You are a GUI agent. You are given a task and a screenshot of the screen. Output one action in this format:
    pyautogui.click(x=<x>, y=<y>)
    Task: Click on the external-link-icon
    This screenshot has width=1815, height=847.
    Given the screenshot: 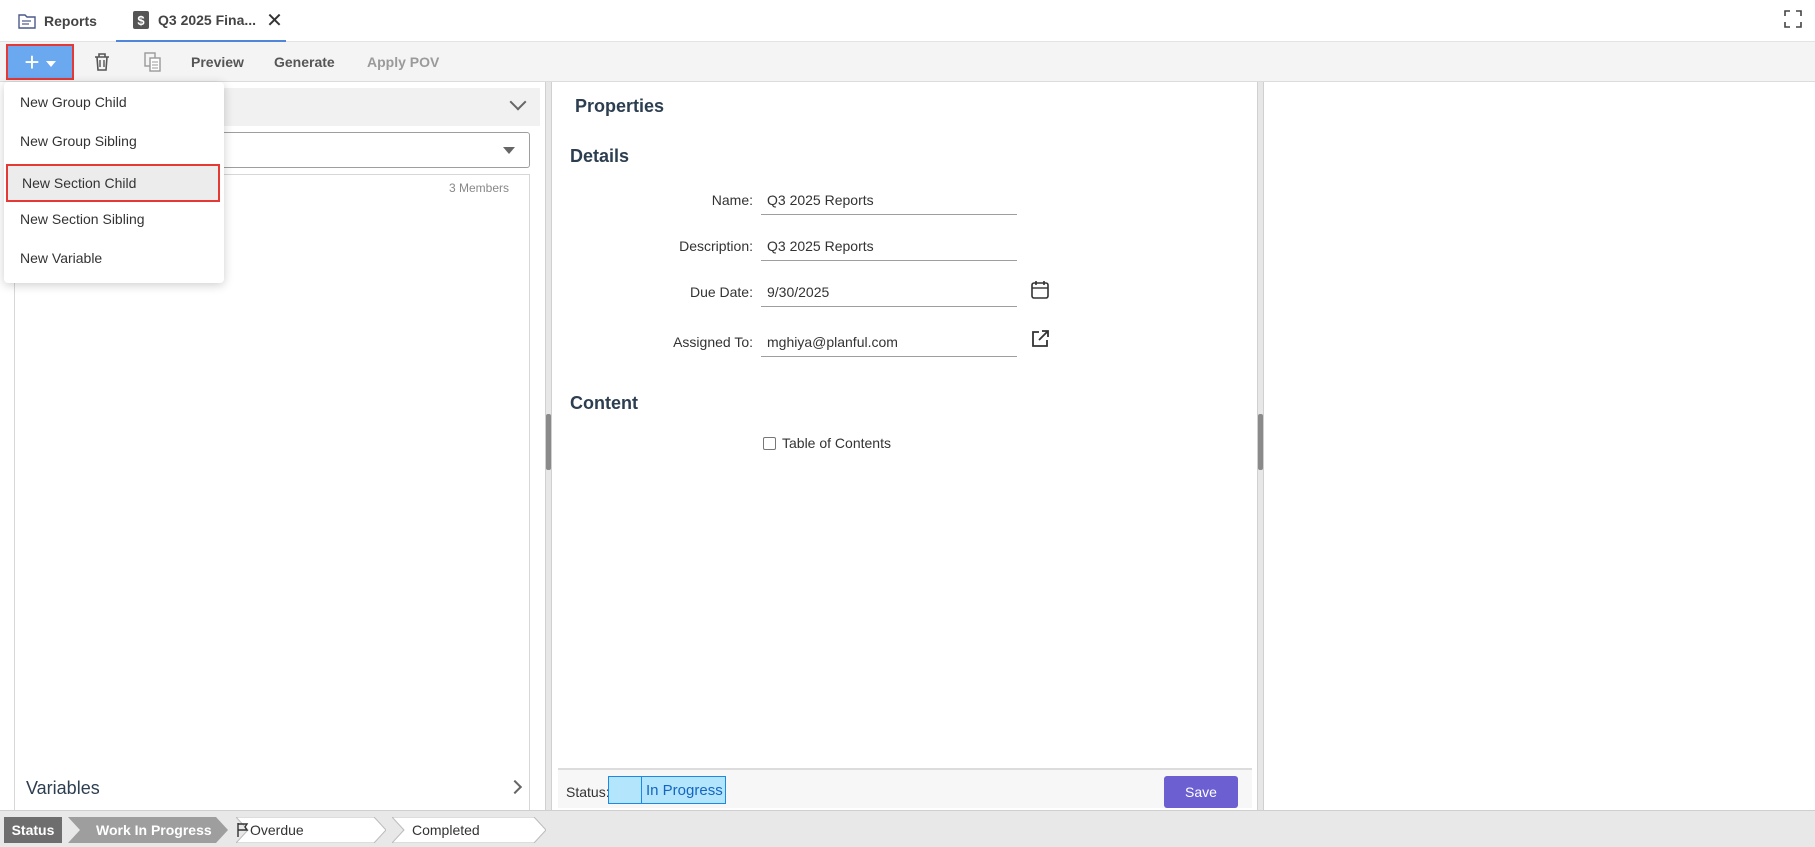 What is the action you would take?
    pyautogui.click(x=1040, y=339)
    